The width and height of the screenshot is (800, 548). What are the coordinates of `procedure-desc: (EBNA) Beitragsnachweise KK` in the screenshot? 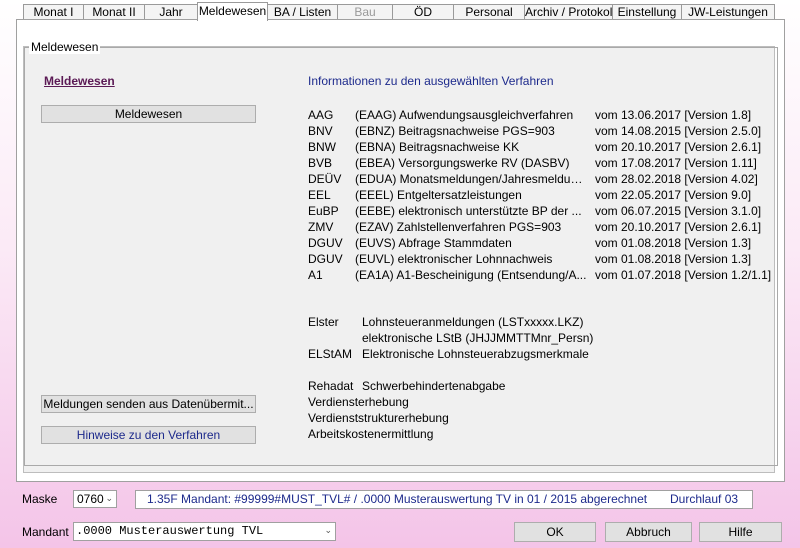 It's located at (437, 147).